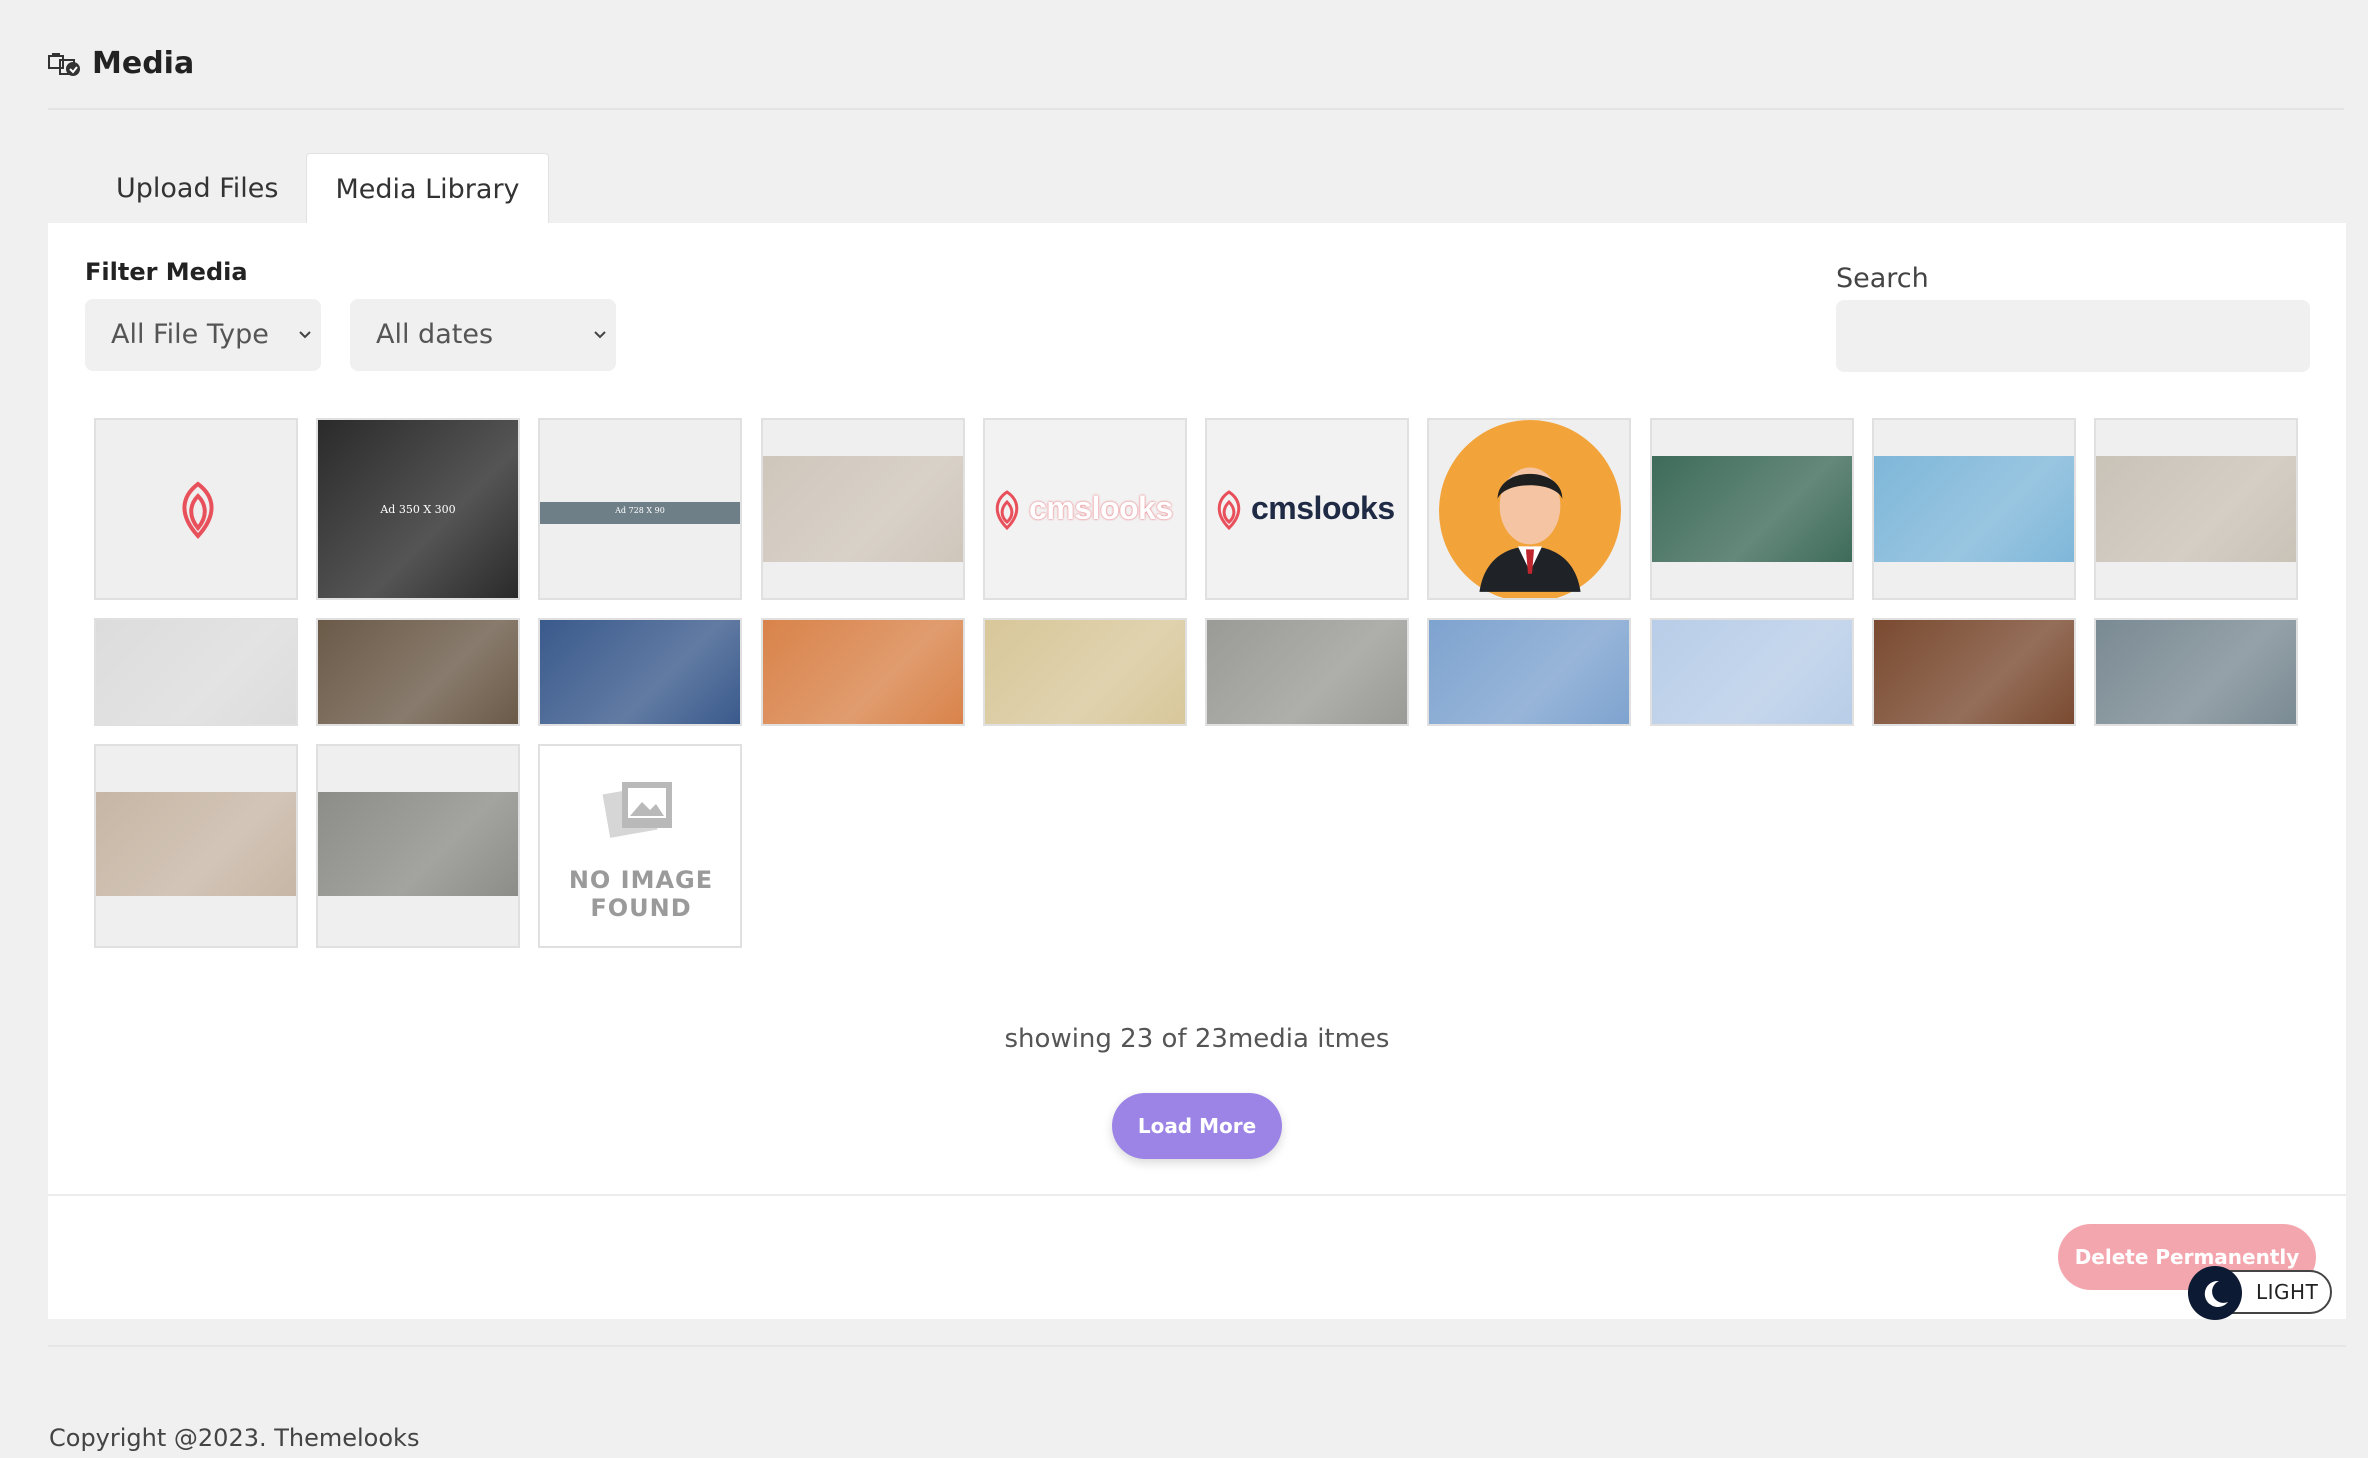 The height and width of the screenshot is (1458, 2368). I want to click on ad-size-label: Ad 728 X 90, so click(640, 510).